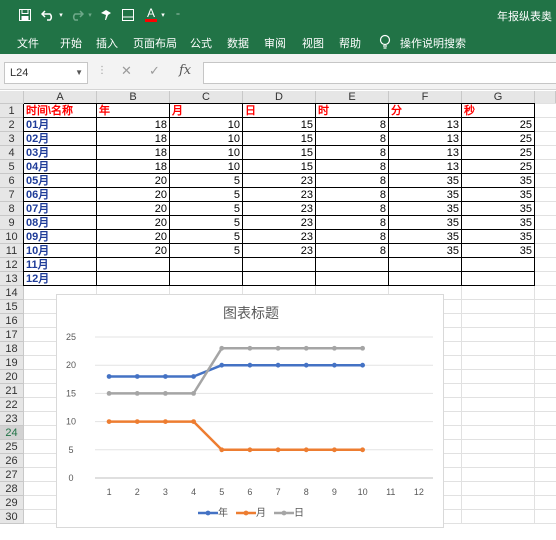  What do you see at coordinates (12, 475) in the screenshot?
I see `row-header-27: 27` at bounding box center [12, 475].